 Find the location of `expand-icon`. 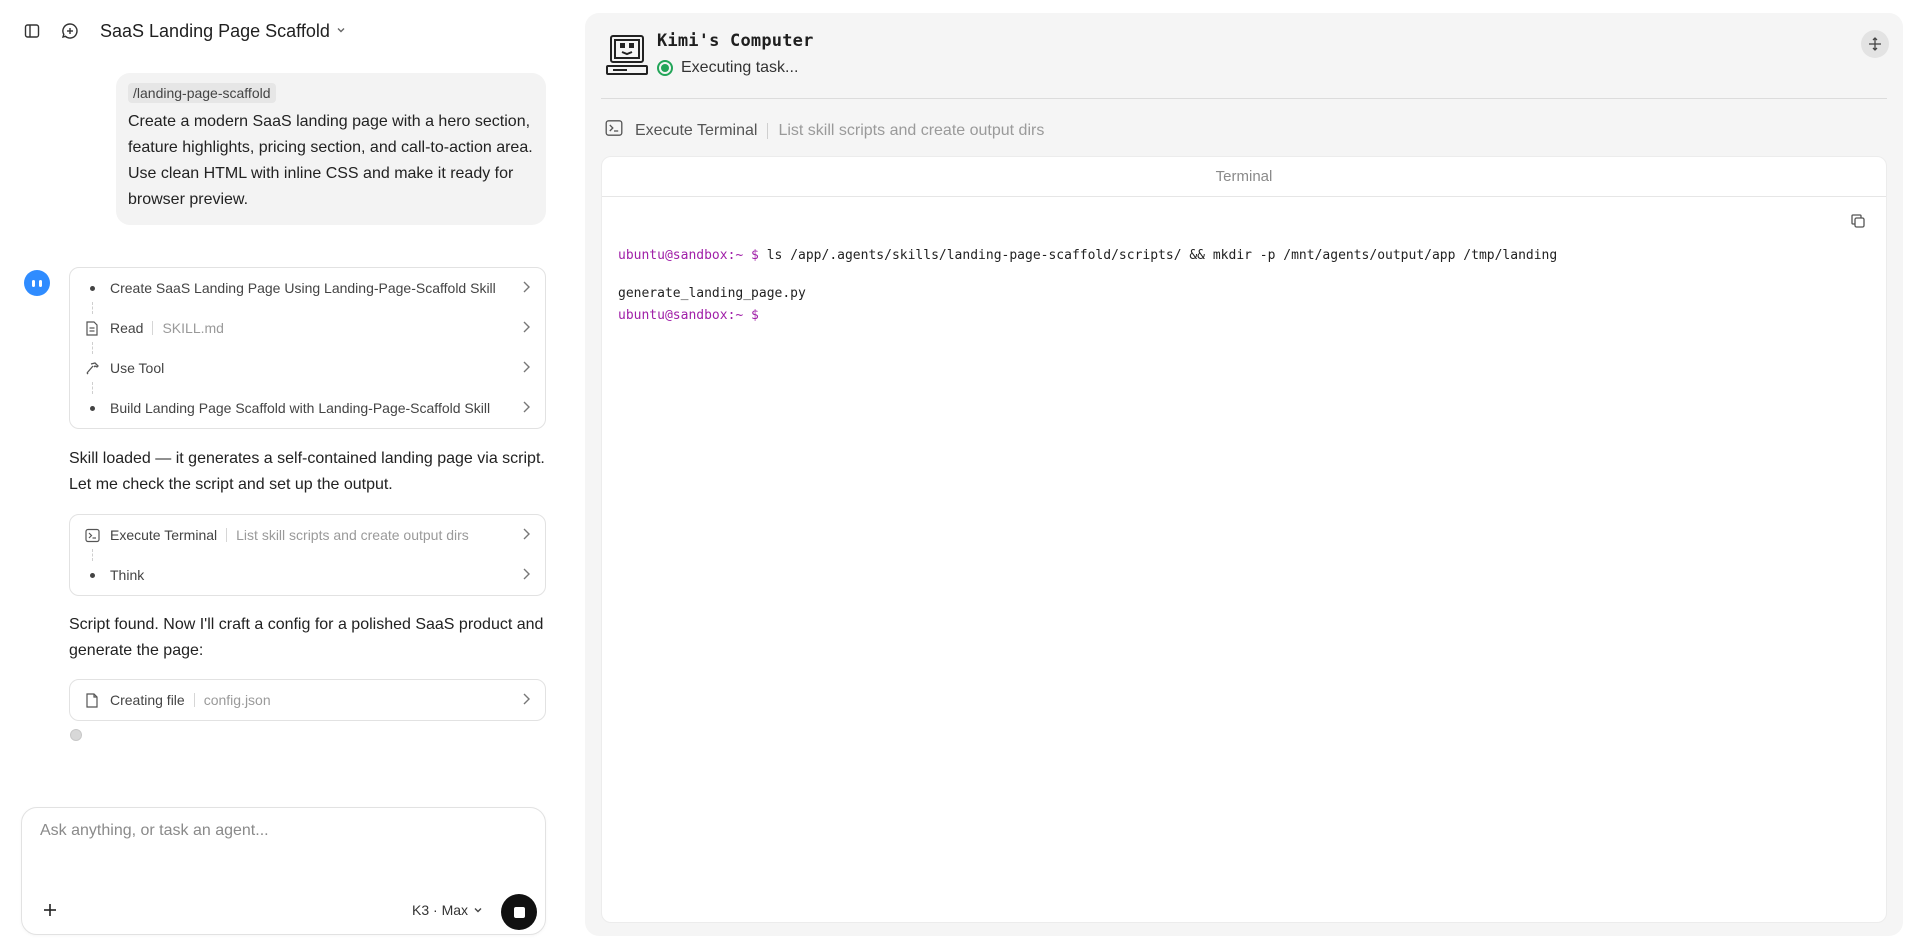

expand-icon is located at coordinates (1875, 44).